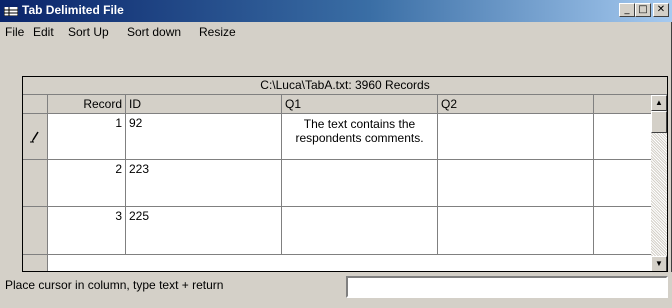 The width and height of the screenshot is (672, 308). Describe the element at coordinates (88, 32) in the screenshot. I see `menu-sort-up: Sort Up` at that location.